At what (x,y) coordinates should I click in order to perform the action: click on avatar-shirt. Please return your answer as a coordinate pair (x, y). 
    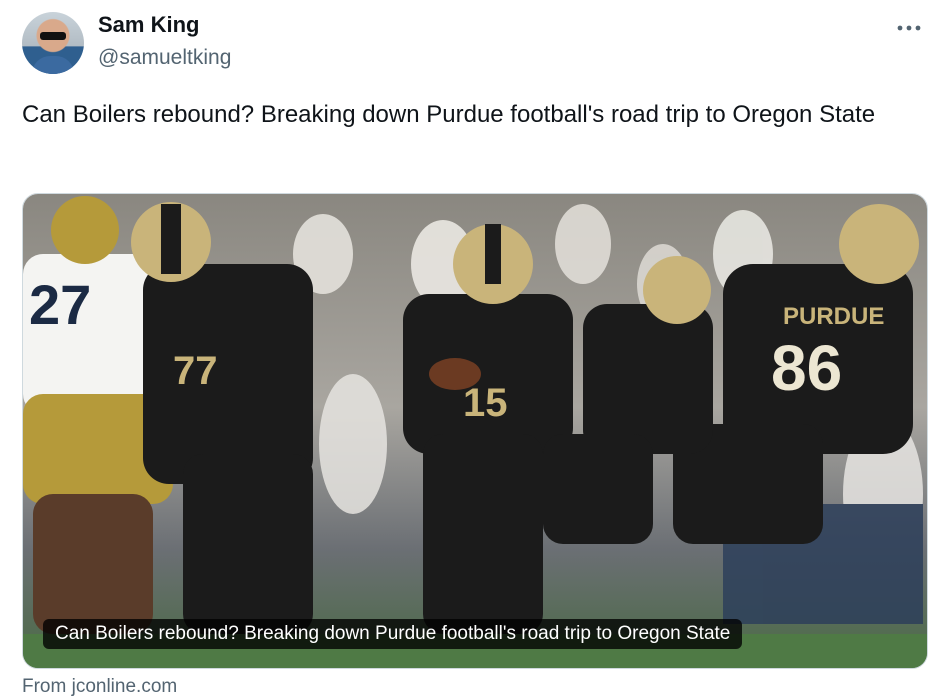
    Looking at the image, I should click on (53, 65).